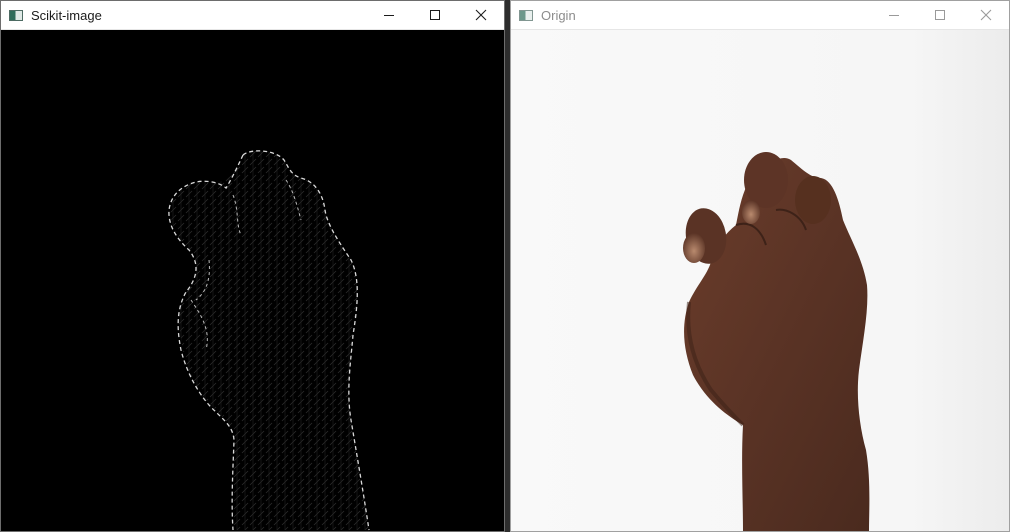  Describe the element at coordinates (558, 15) in the screenshot. I see `window-title: Origin` at that location.